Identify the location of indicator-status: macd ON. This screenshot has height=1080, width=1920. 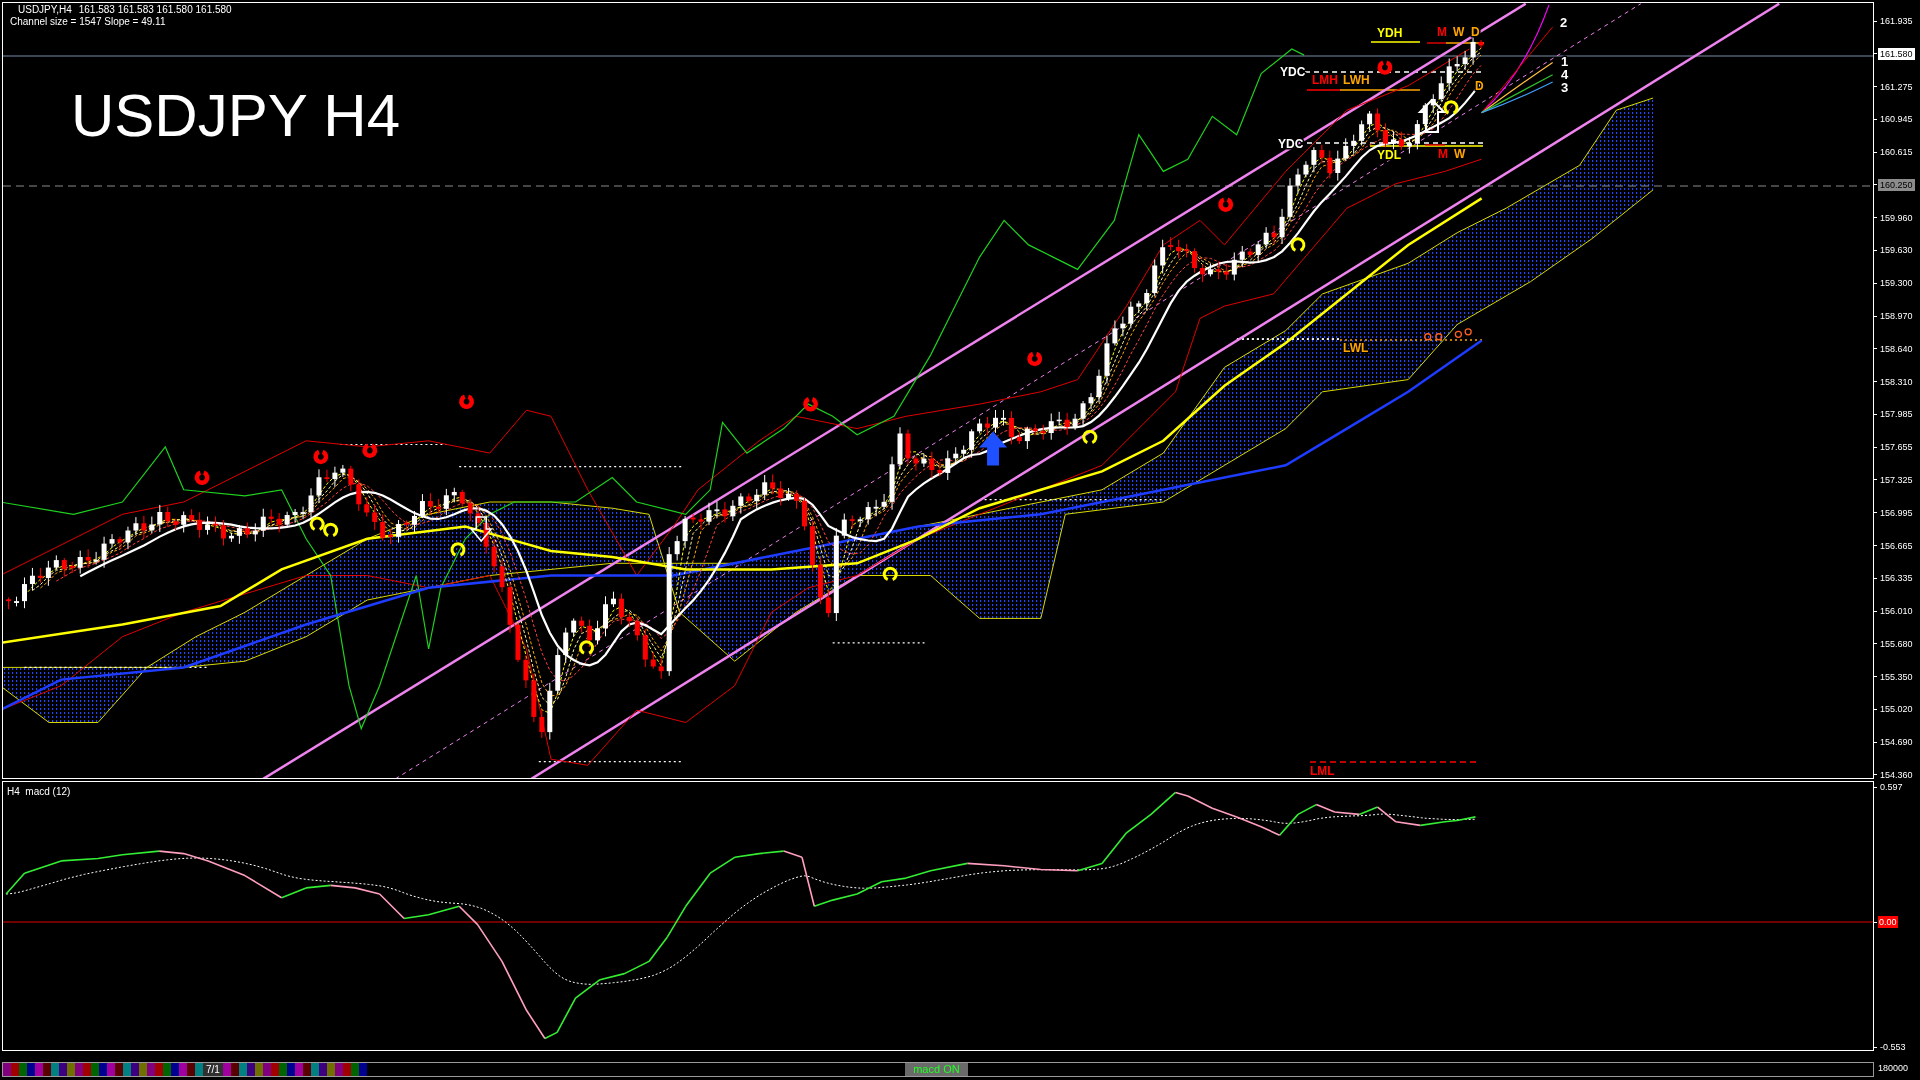
(936, 1069).